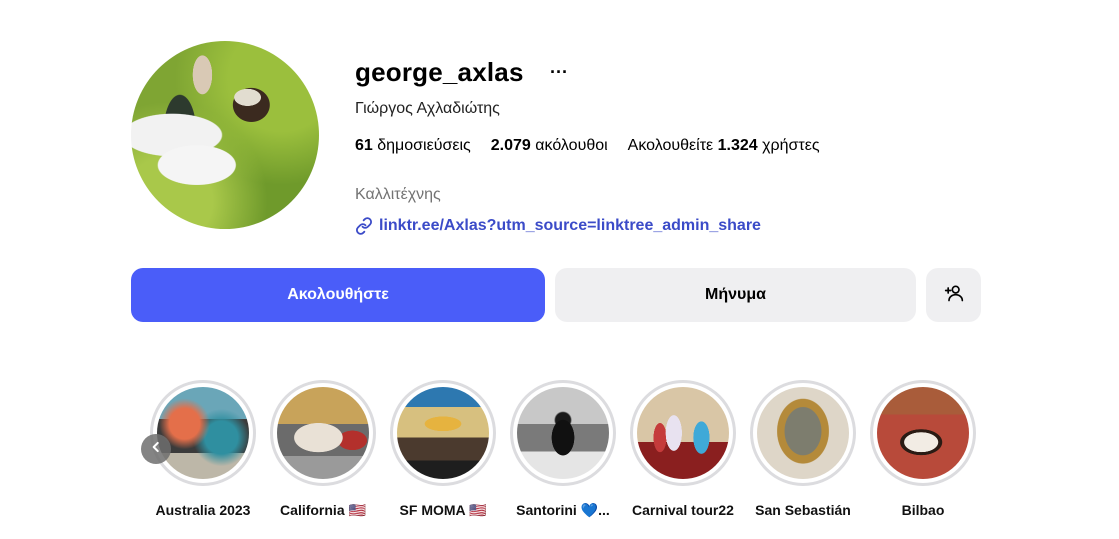 Image resolution: width=1119 pixels, height=539 pixels. Describe the element at coordinates (439, 72) in the screenshot. I see `username: george_axlas` at that location.